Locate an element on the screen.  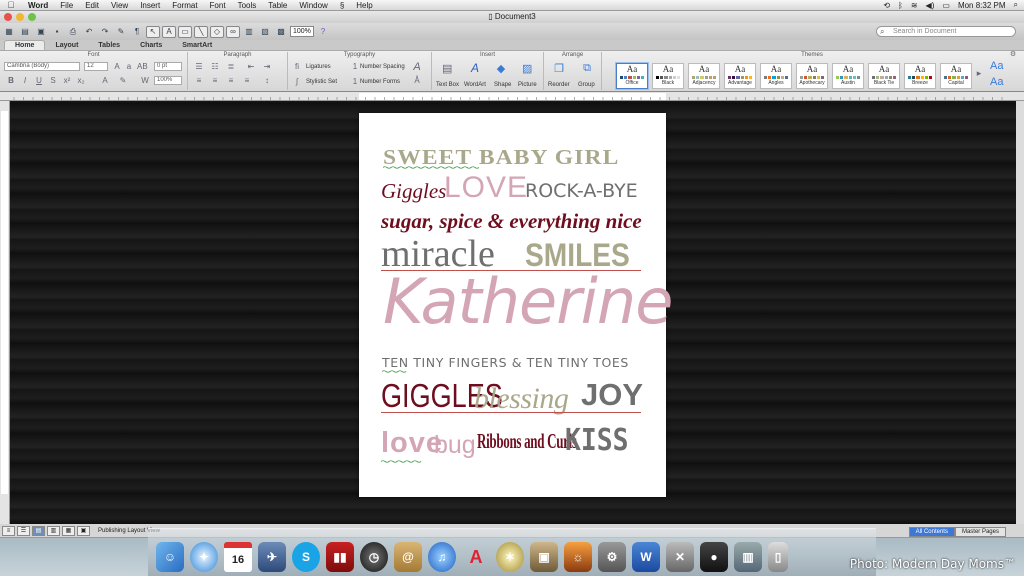
line-tool-icon: ╲ is located at coordinates (201, 31).